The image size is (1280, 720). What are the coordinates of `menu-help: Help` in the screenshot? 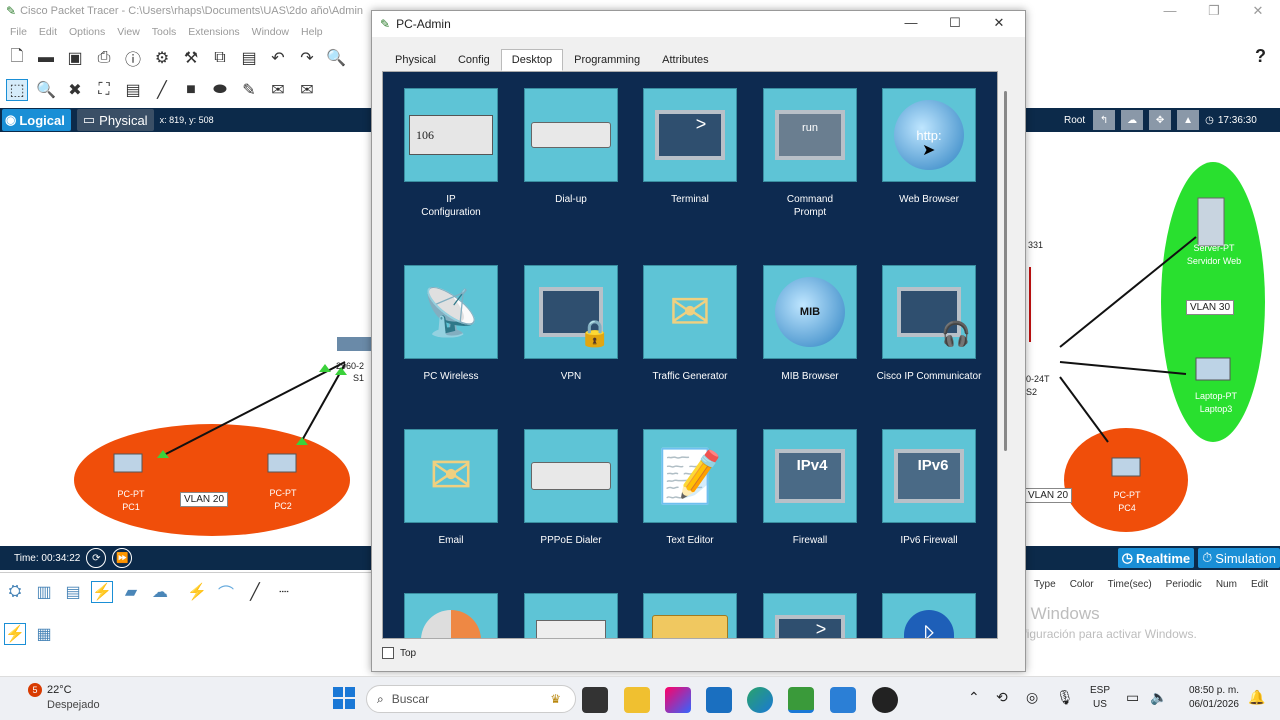 It's located at (312, 32).